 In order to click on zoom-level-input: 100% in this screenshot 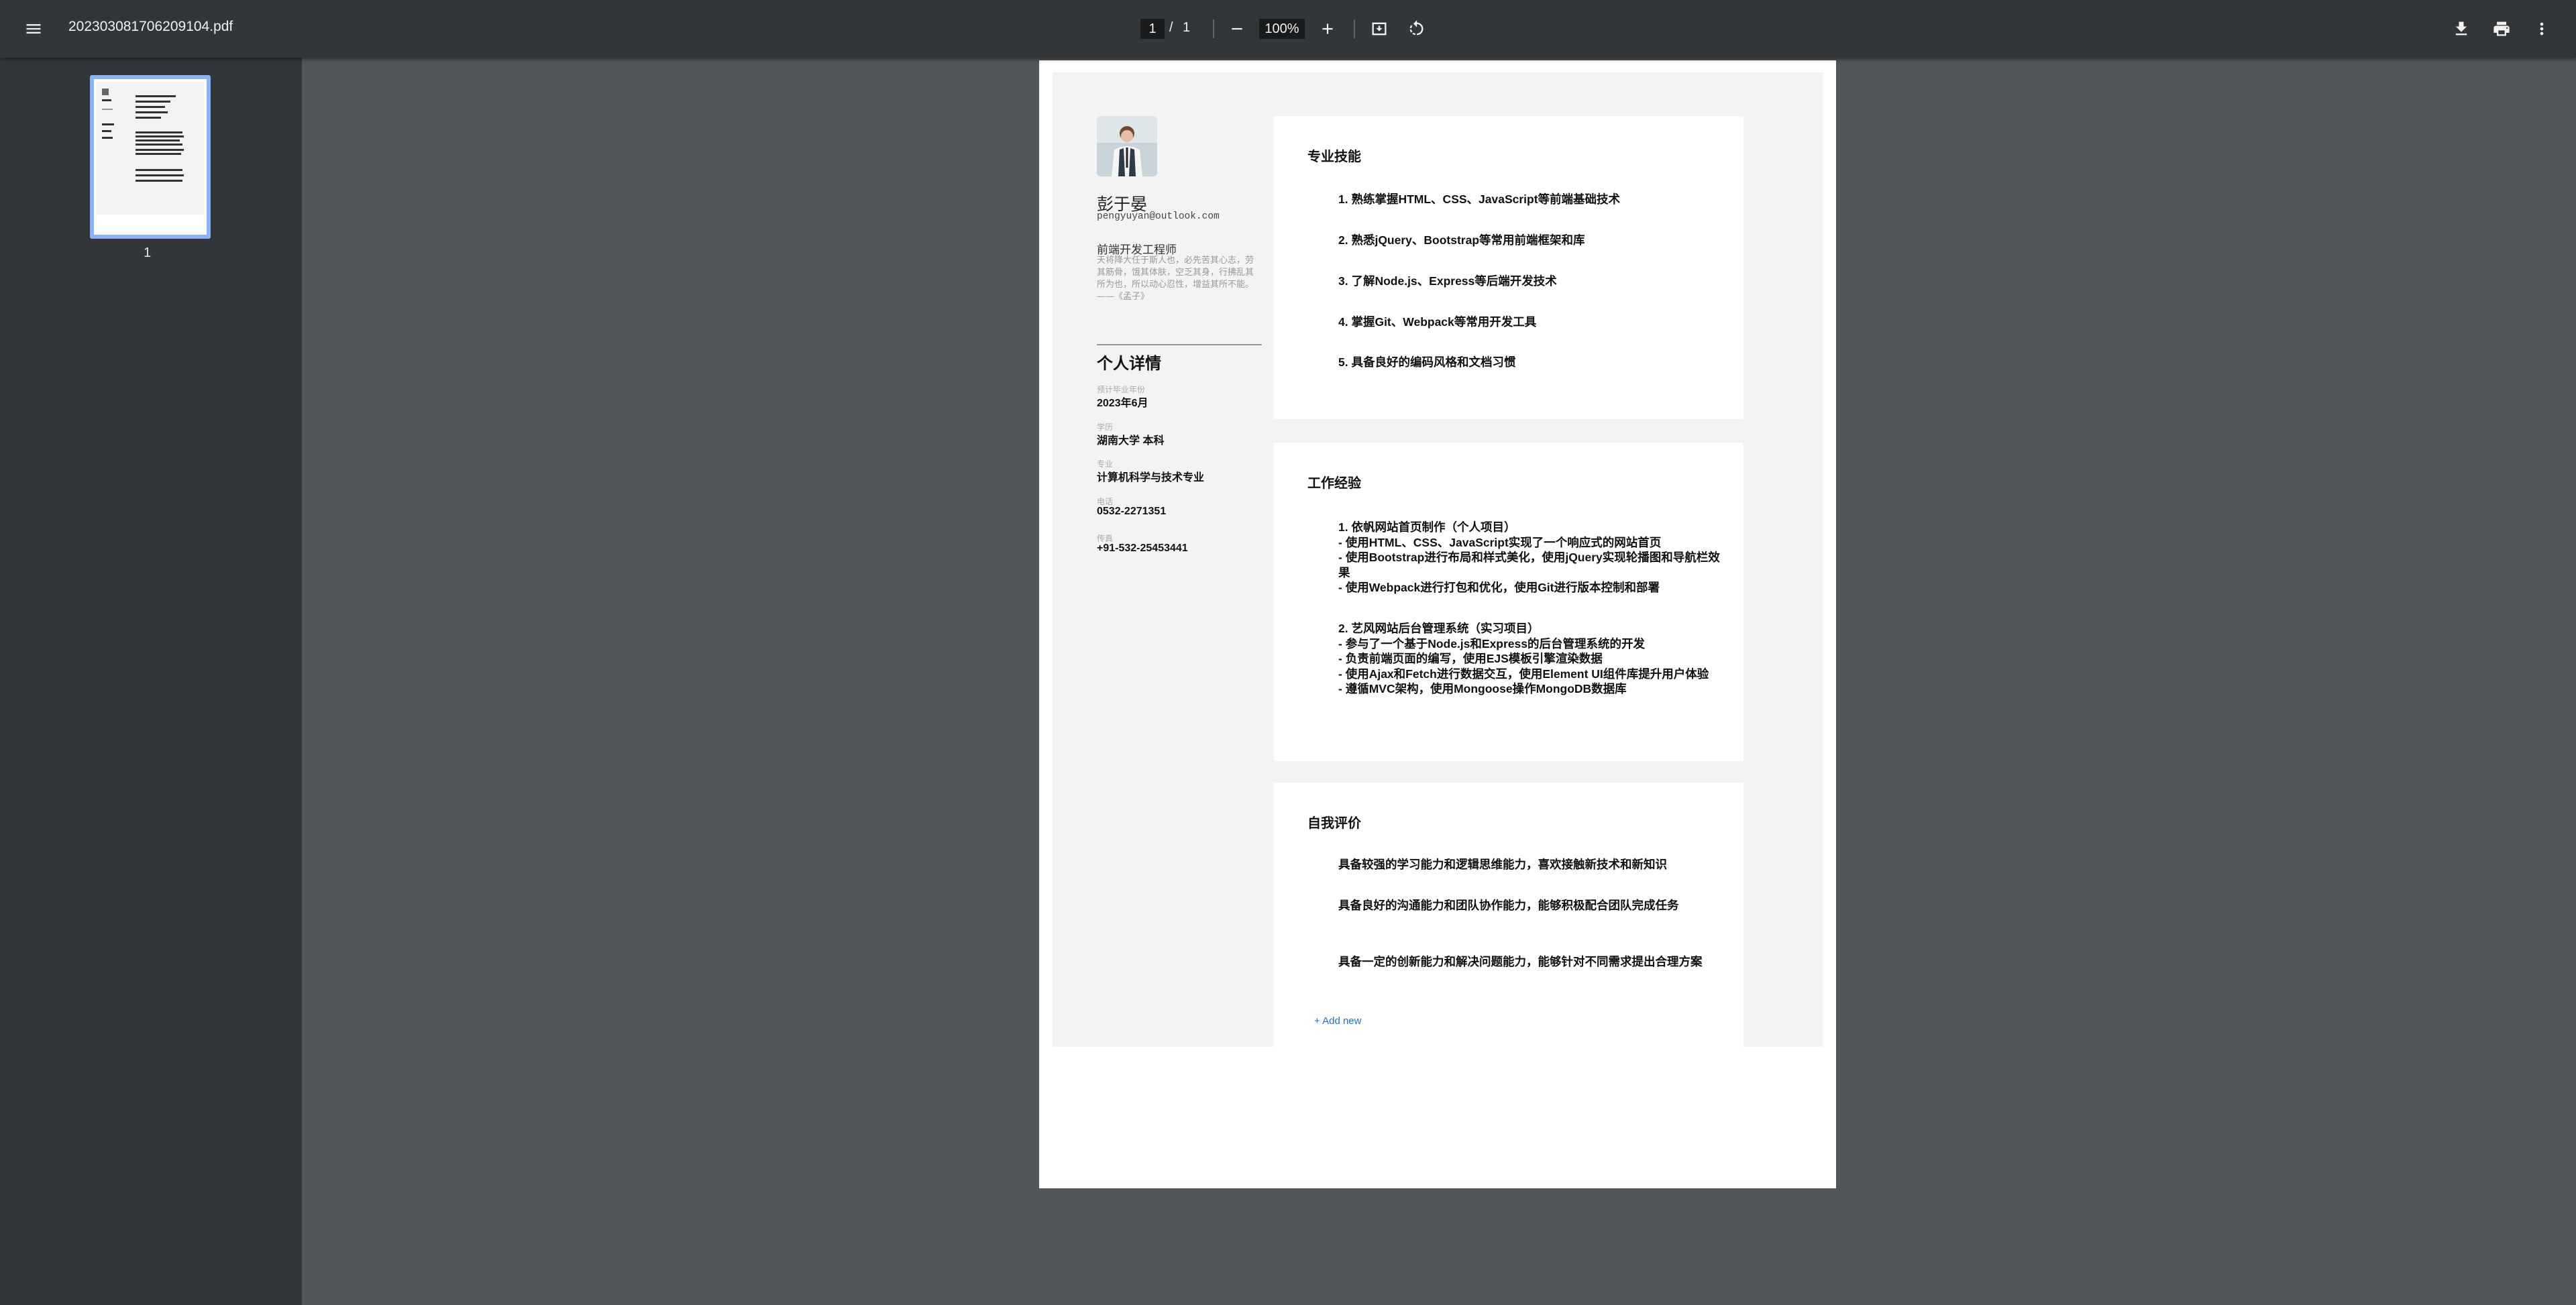, I will do `click(1282, 29)`.